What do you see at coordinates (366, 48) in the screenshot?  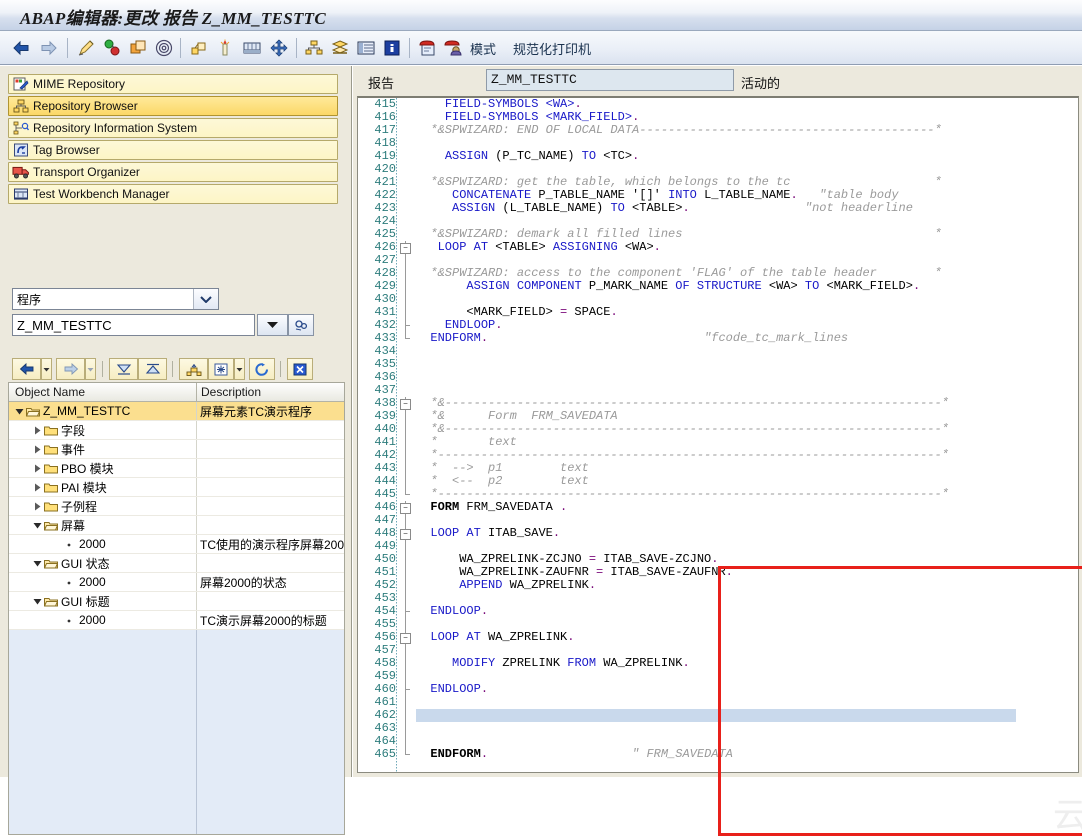 I see `list-icon` at bounding box center [366, 48].